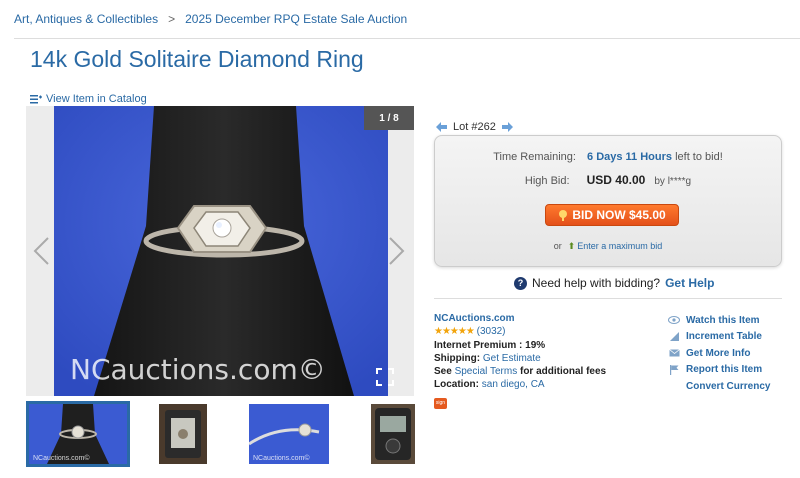  I want to click on sign-badge-icon: sign, so click(440, 403).